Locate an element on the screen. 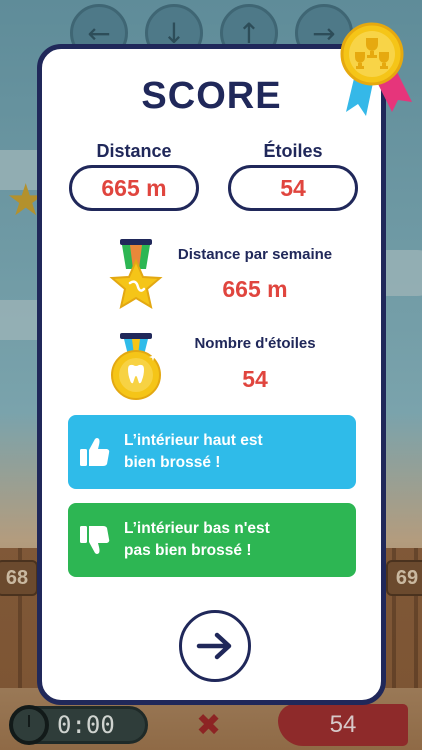 This screenshot has height=750, width=422. next-button is located at coordinates (215, 646).